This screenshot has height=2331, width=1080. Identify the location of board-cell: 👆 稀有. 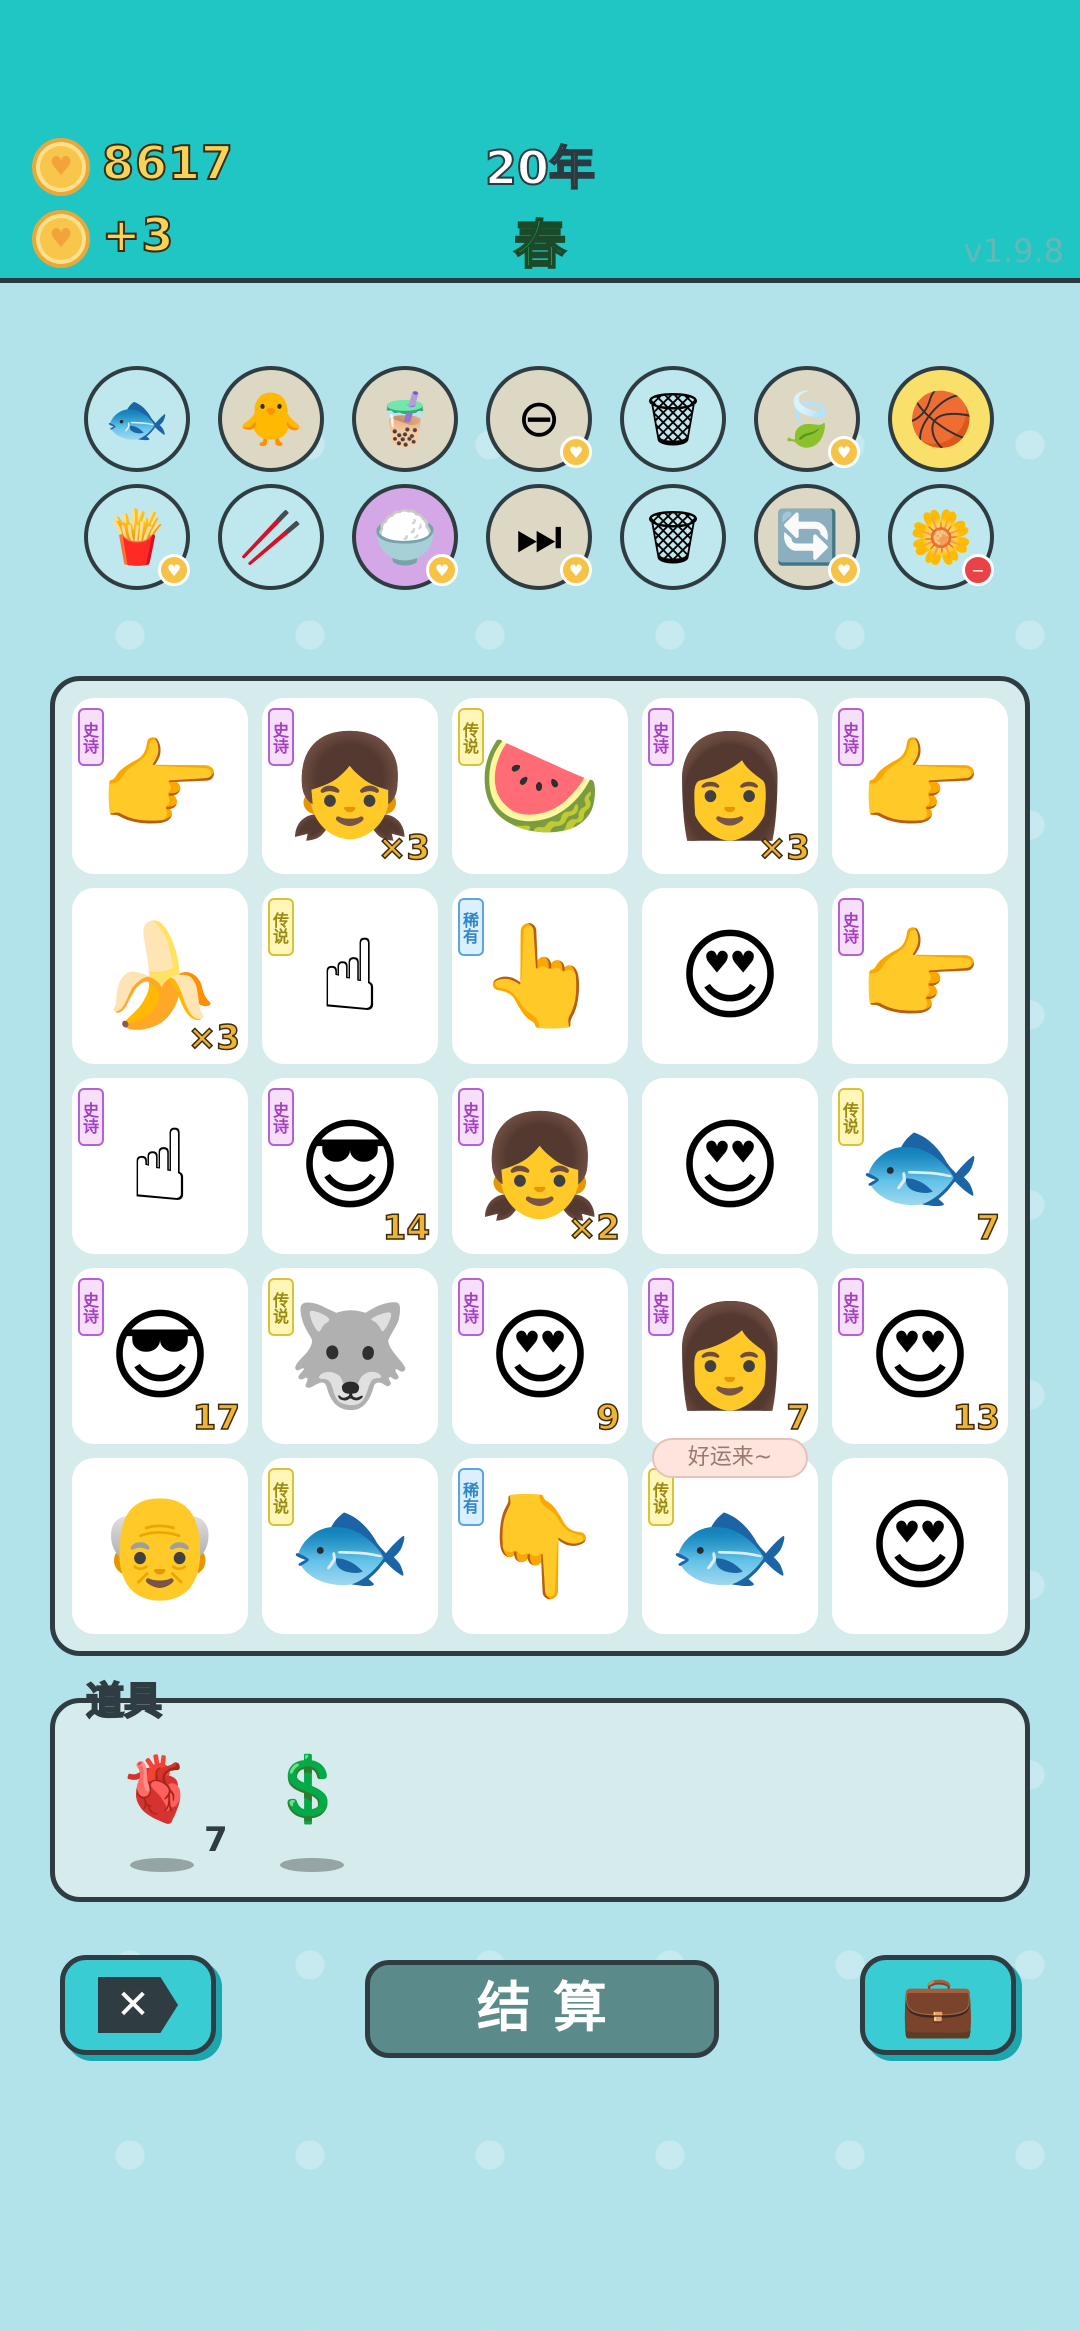
(540, 976).